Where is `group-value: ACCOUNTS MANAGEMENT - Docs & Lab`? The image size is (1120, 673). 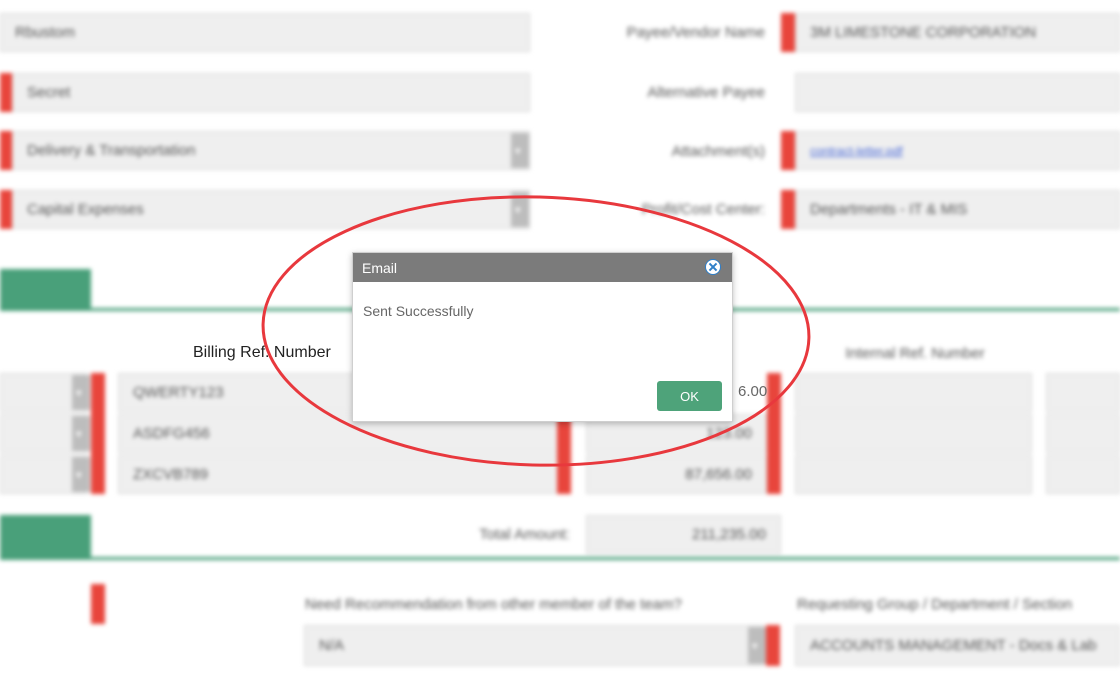 group-value: ACCOUNTS MANAGEMENT - Docs & Lab is located at coordinates (953, 645).